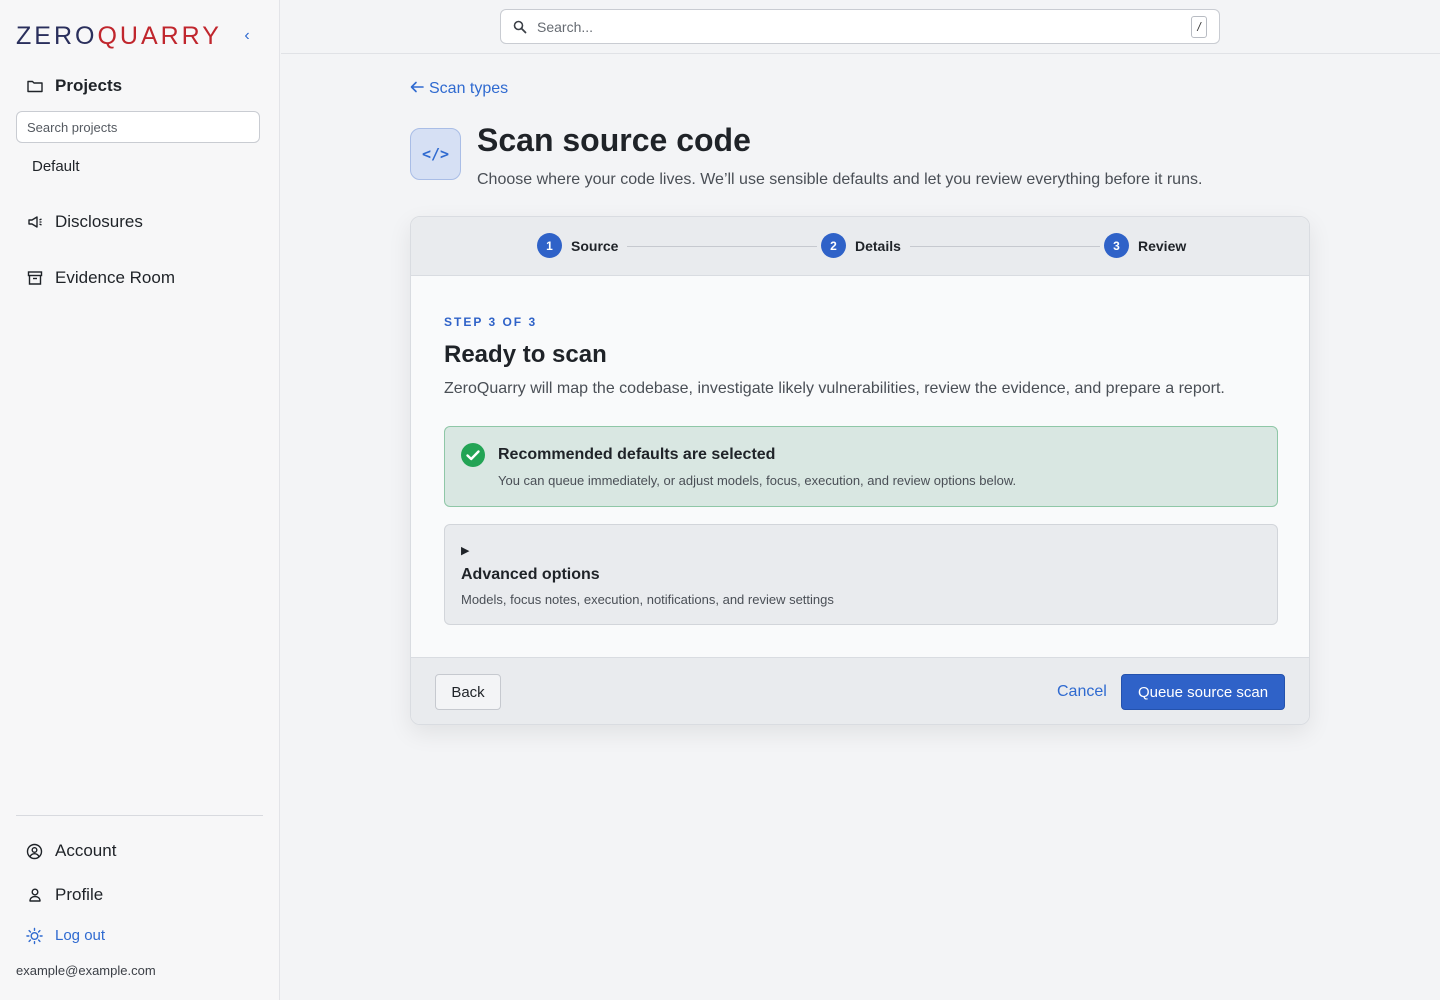 The image size is (1440, 1000). I want to click on back-to-scan-types-link: Scan types, so click(459, 89).